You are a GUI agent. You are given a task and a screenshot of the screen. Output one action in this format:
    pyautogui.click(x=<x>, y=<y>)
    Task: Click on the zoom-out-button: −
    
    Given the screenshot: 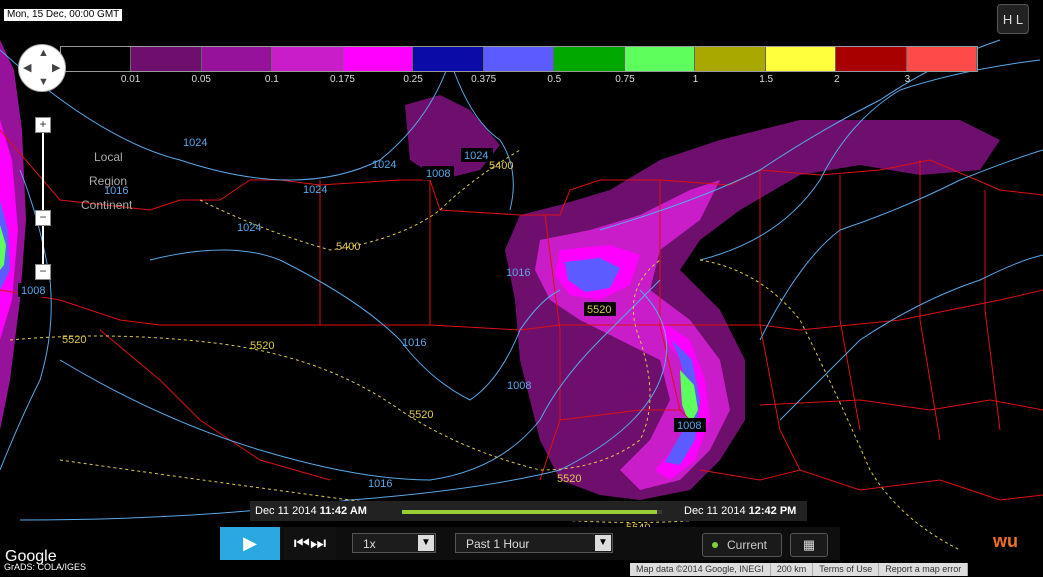 What is the action you would take?
    pyautogui.click(x=43, y=272)
    